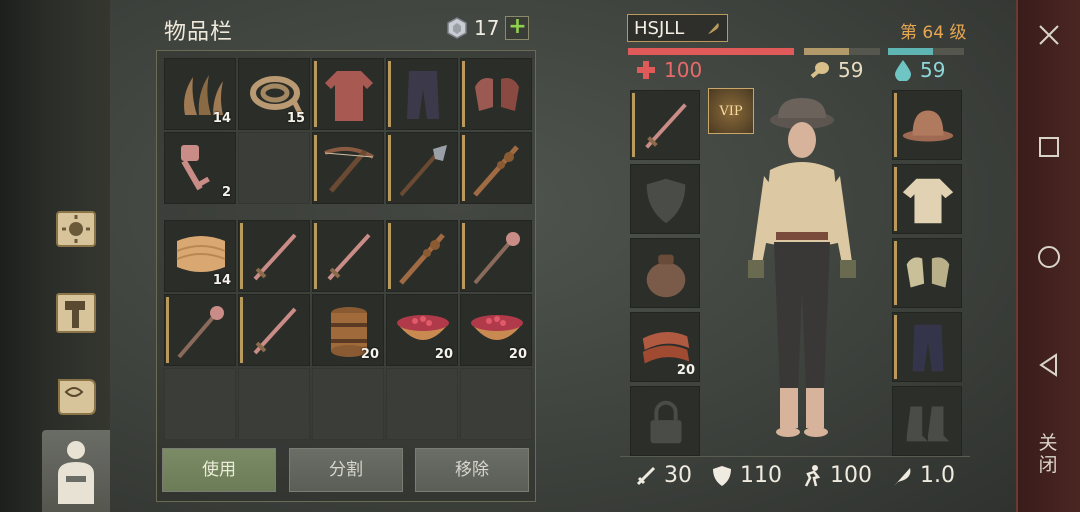 This screenshot has width=1080, height=512. I want to click on equip-locked-slot, so click(665, 421).